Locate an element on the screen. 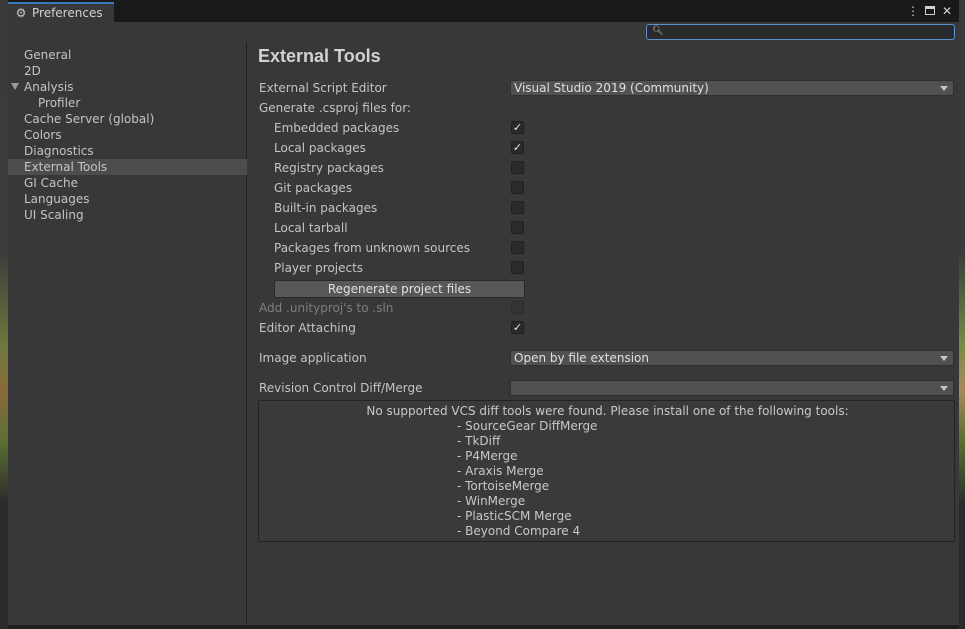  sidebar-item-2d: 2D is located at coordinates (127, 71).